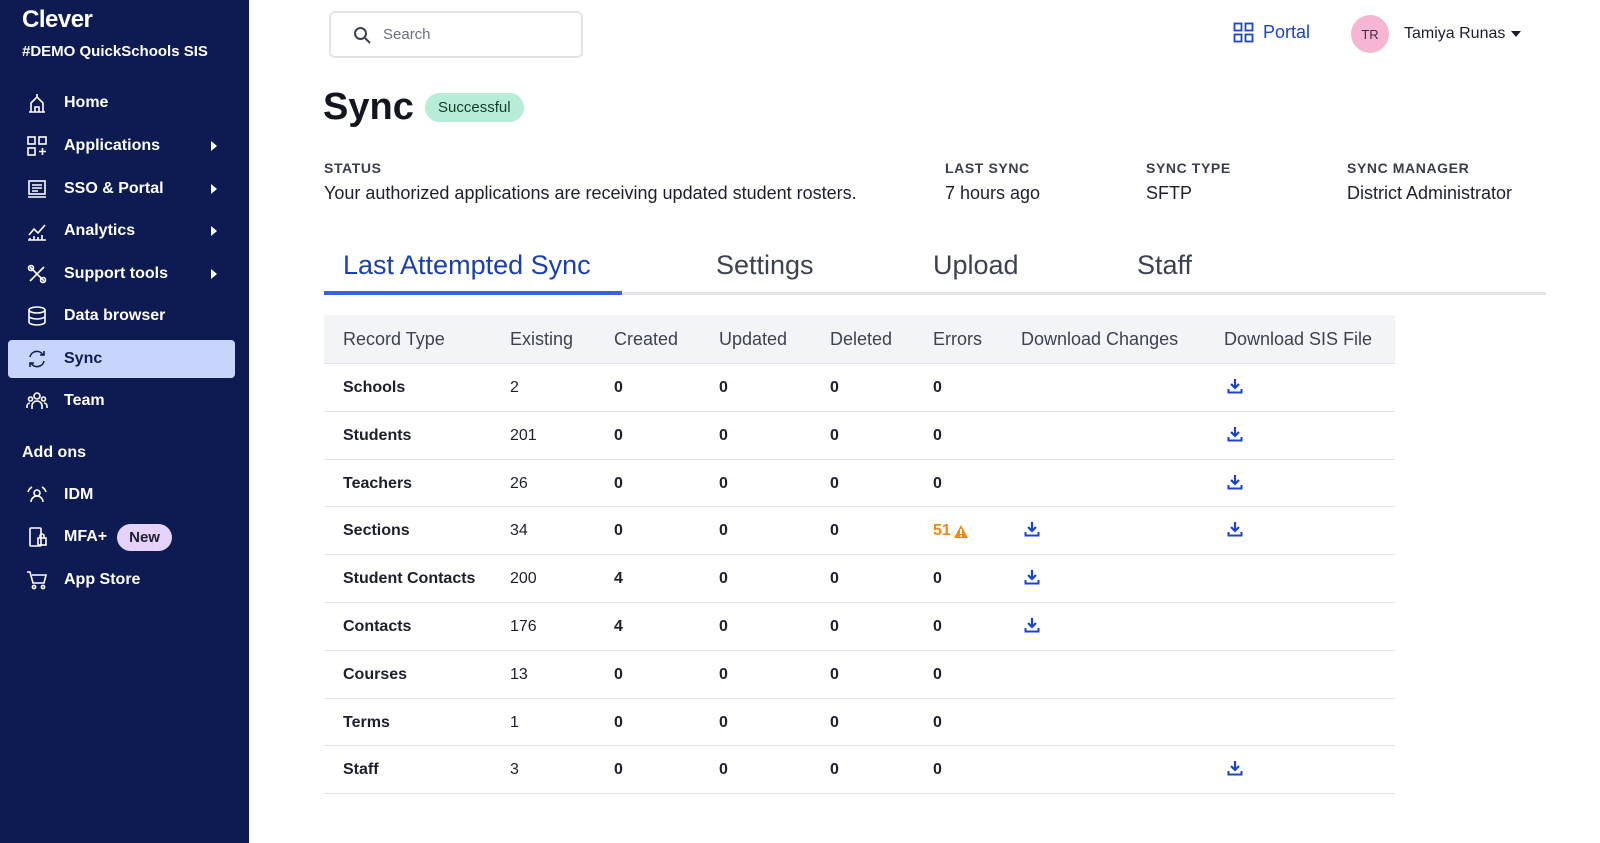 The width and height of the screenshot is (1600, 843). I want to click on avatar: TR, so click(1370, 34).